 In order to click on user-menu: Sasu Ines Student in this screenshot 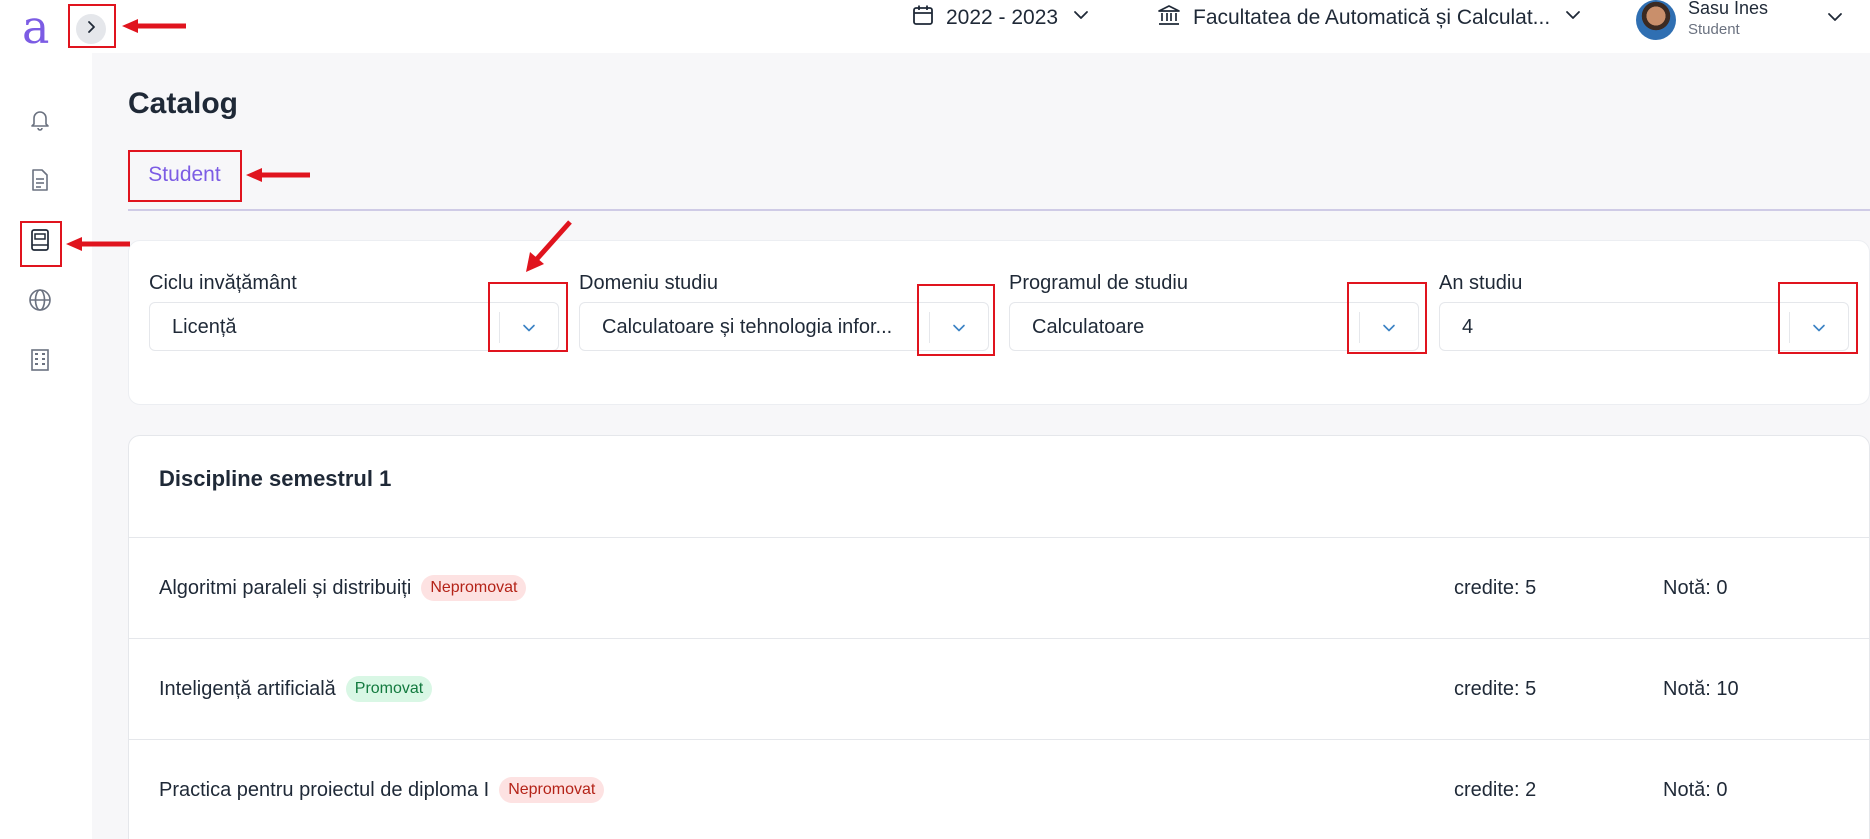, I will do `click(1746, 20)`.